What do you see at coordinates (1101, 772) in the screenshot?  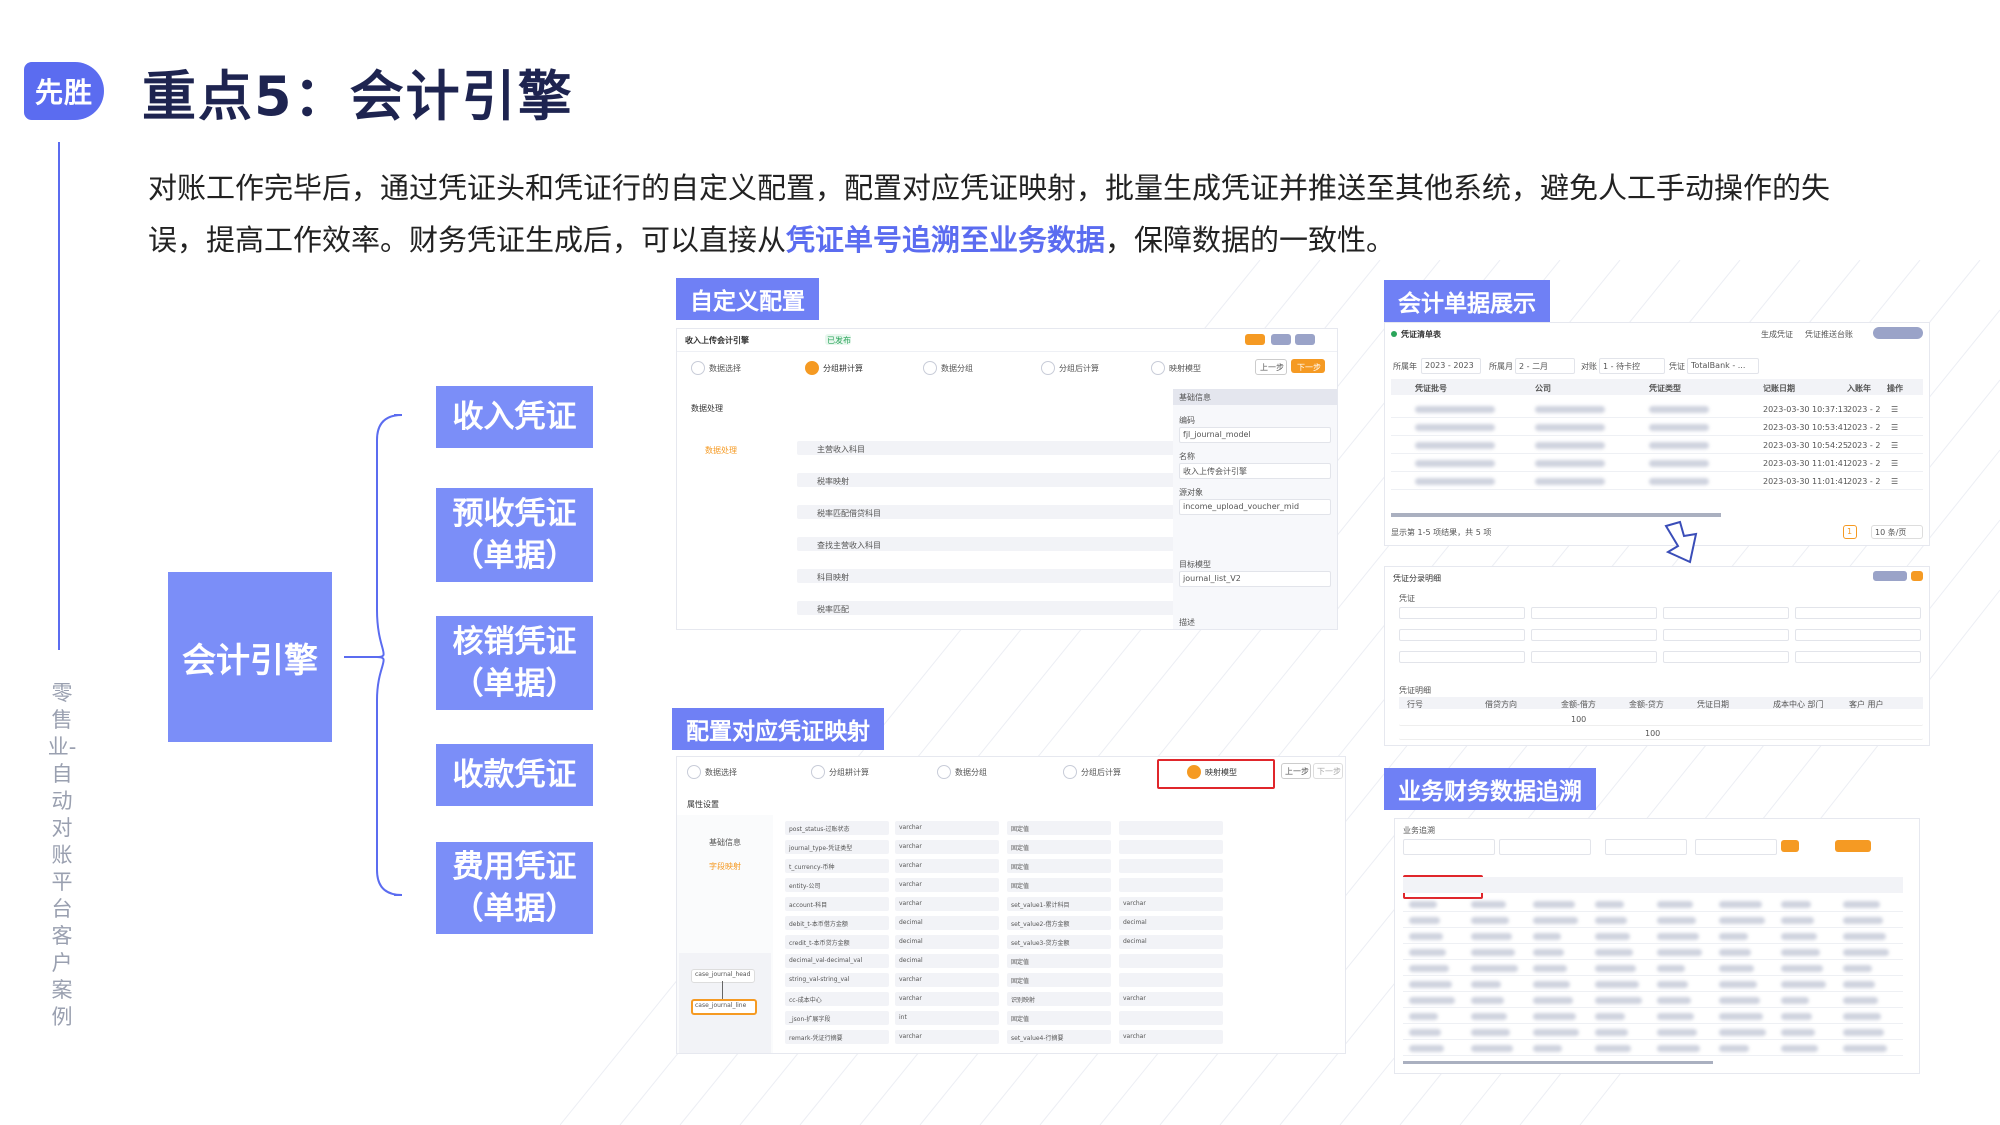 I see `map-step-4: 分组后计算` at bounding box center [1101, 772].